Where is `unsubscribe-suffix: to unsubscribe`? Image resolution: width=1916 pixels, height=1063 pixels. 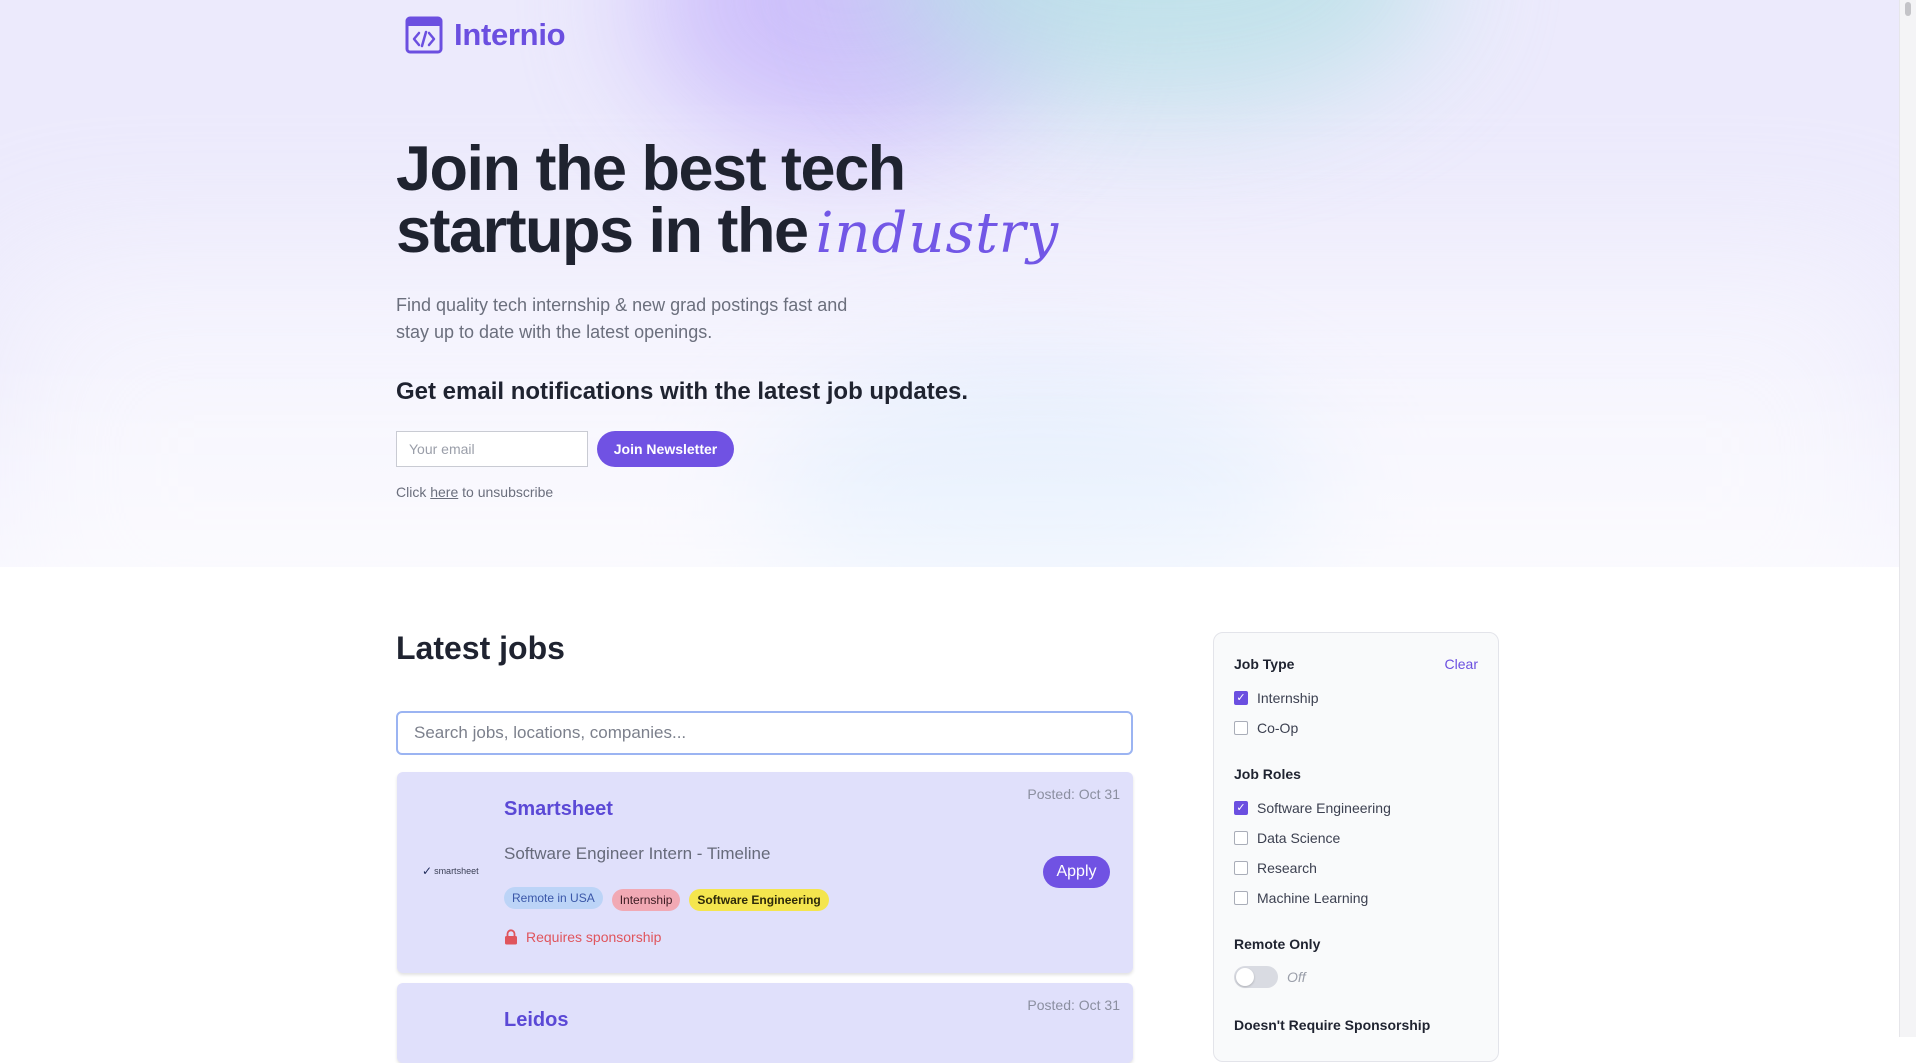 unsubscribe-suffix: to unsubscribe is located at coordinates (508, 492).